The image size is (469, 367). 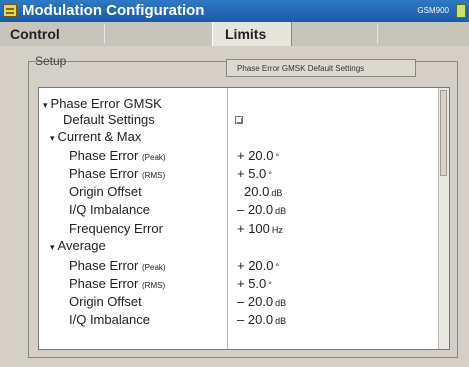 I want to click on row-value-field: + 100 Hz, so click(x=260, y=228).